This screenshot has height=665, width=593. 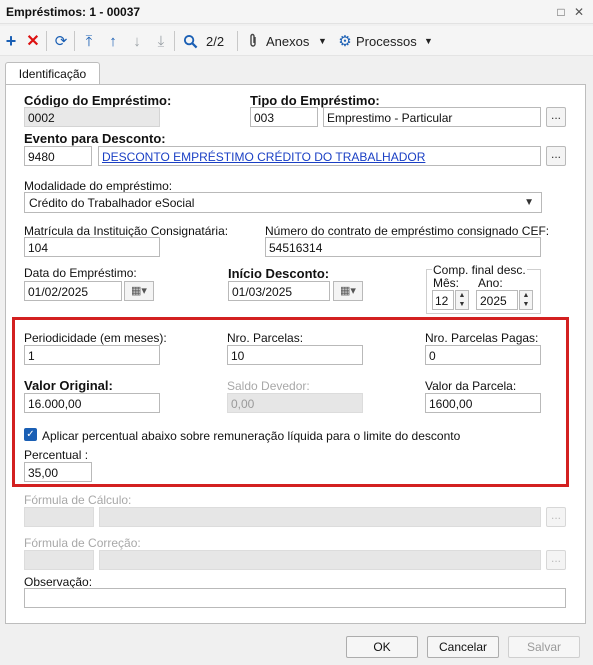 What do you see at coordinates (283, 202) in the screenshot?
I see `modalidade-select: Crédito do Trabalhador eSocial ▼` at bounding box center [283, 202].